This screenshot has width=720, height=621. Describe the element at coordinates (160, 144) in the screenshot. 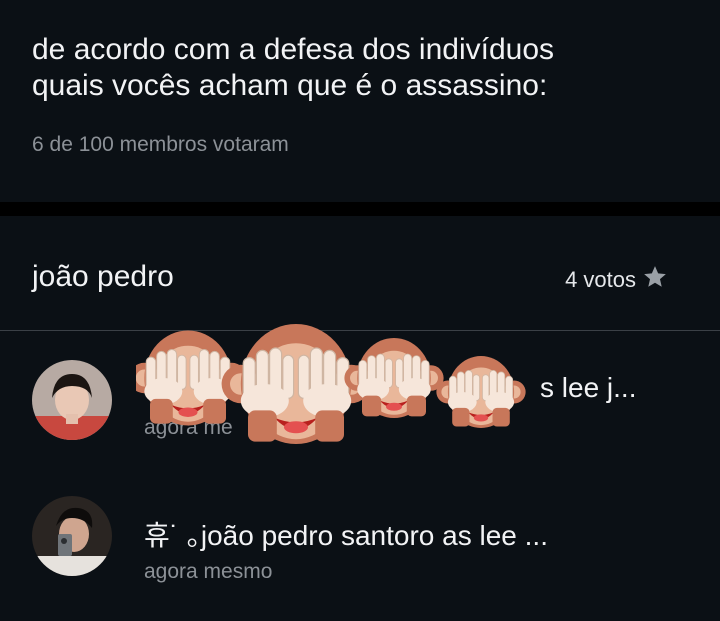

I see `votes-summary: 6 de 100 membros votaram` at that location.